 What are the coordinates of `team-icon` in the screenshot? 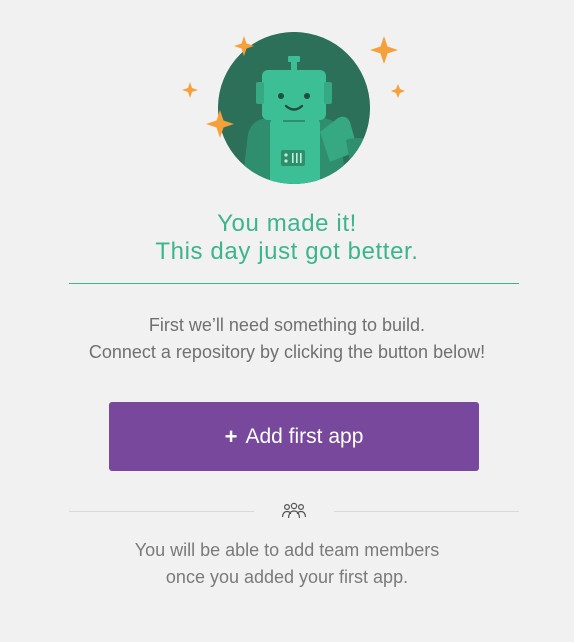 It's located at (294, 510).